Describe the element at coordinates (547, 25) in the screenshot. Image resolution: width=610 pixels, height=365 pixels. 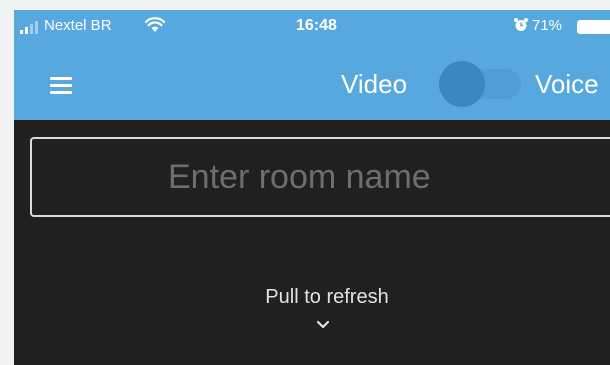
I see `battery-percent: 71%` at that location.